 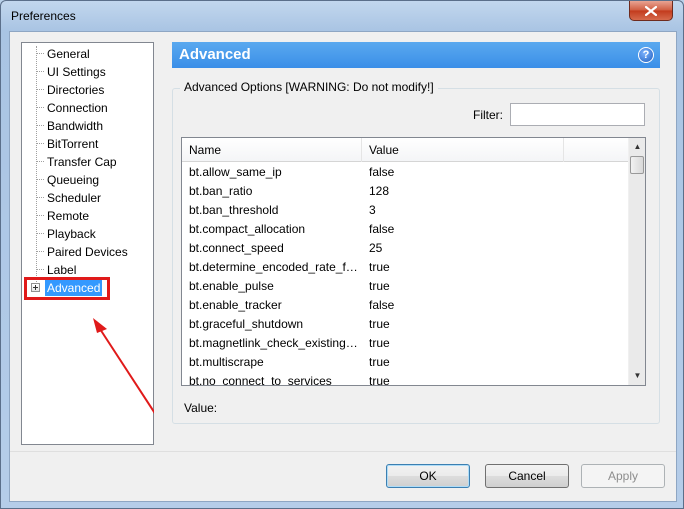 What do you see at coordinates (221, 191) in the screenshot?
I see `option-name: bt.ban_ratio` at bounding box center [221, 191].